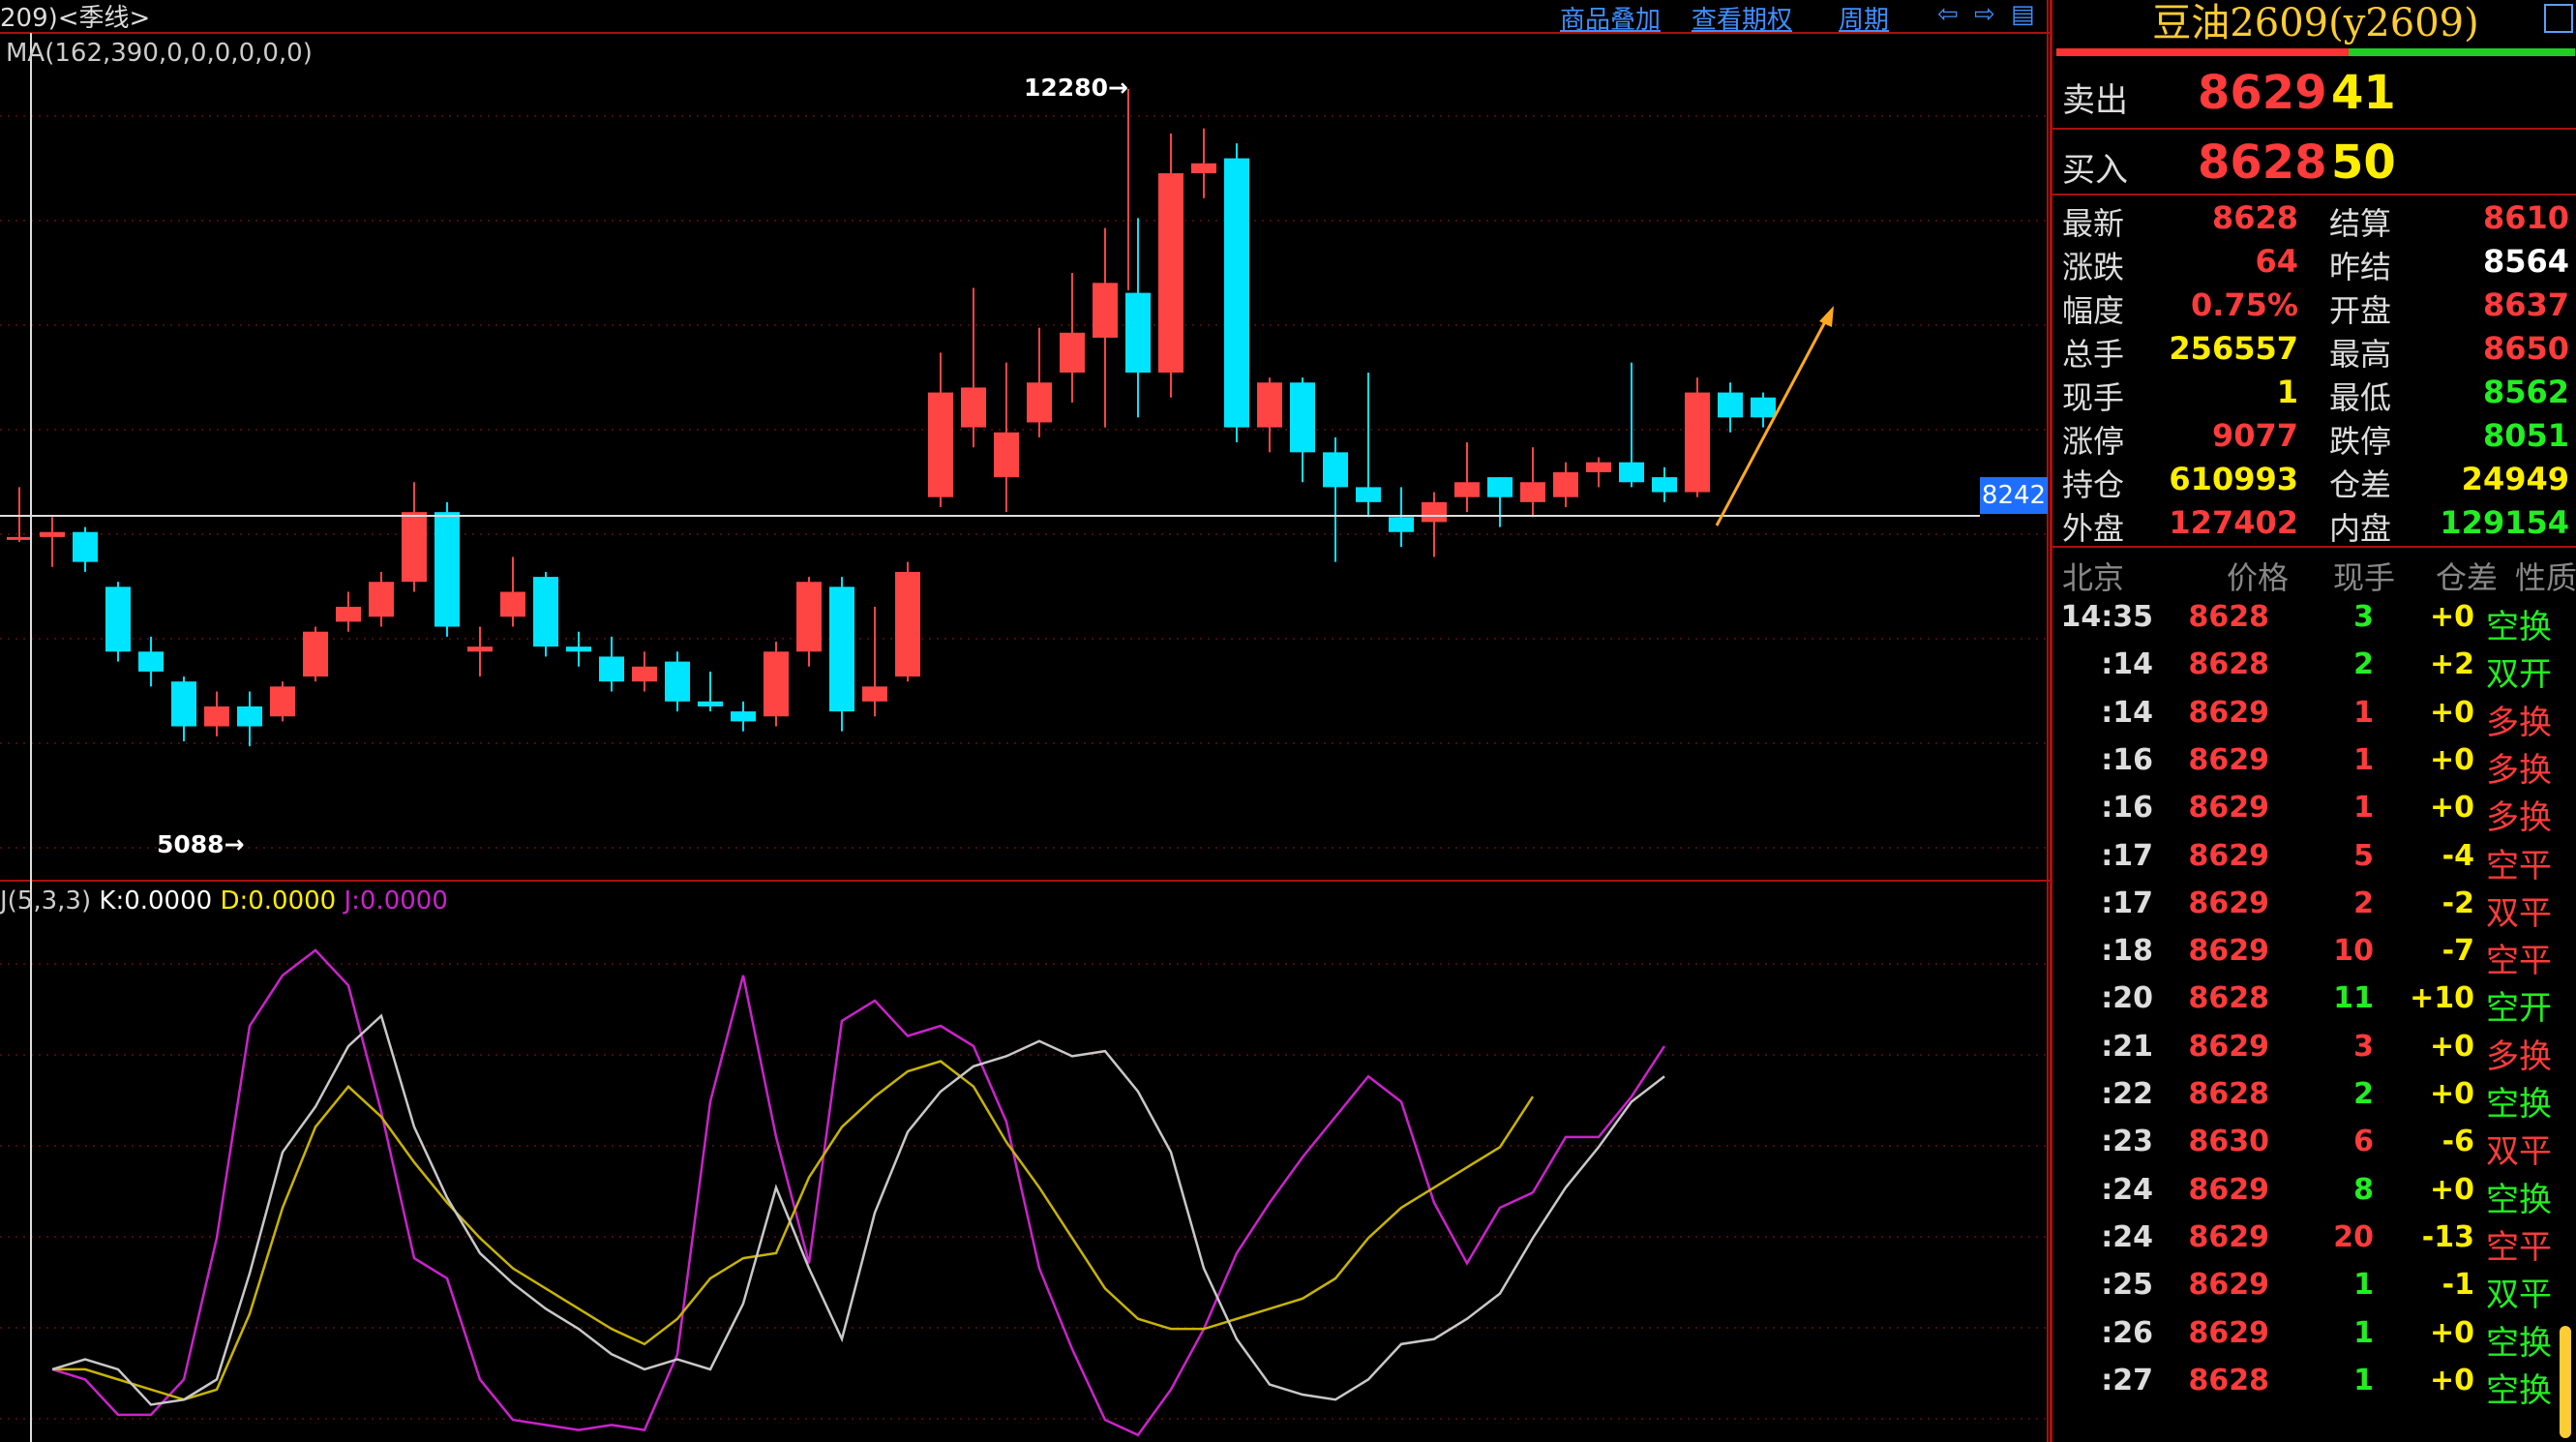 This screenshot has width=2576, height=1442. I want to click on stat-value: 8650, so click(2525, 348).